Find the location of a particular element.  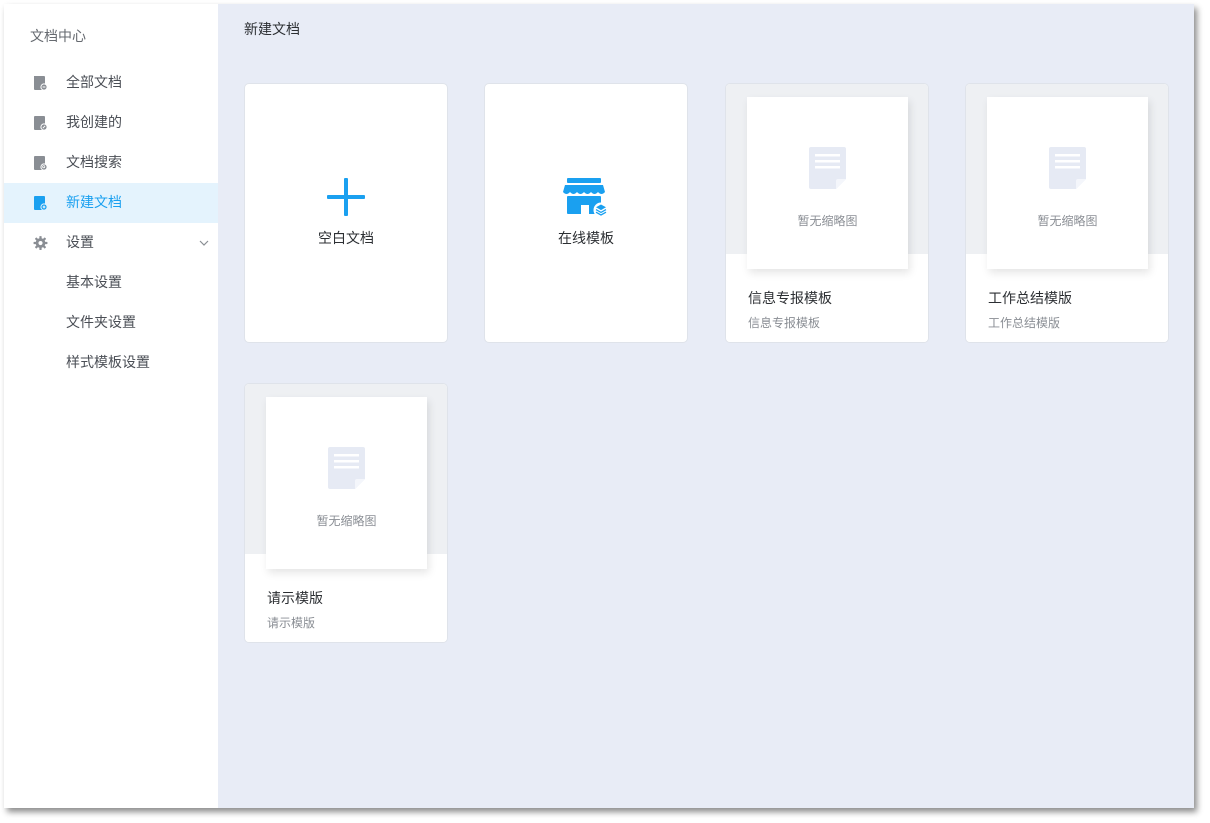

sidebar-title: 文档中心 is located at coordinates (58, 37).